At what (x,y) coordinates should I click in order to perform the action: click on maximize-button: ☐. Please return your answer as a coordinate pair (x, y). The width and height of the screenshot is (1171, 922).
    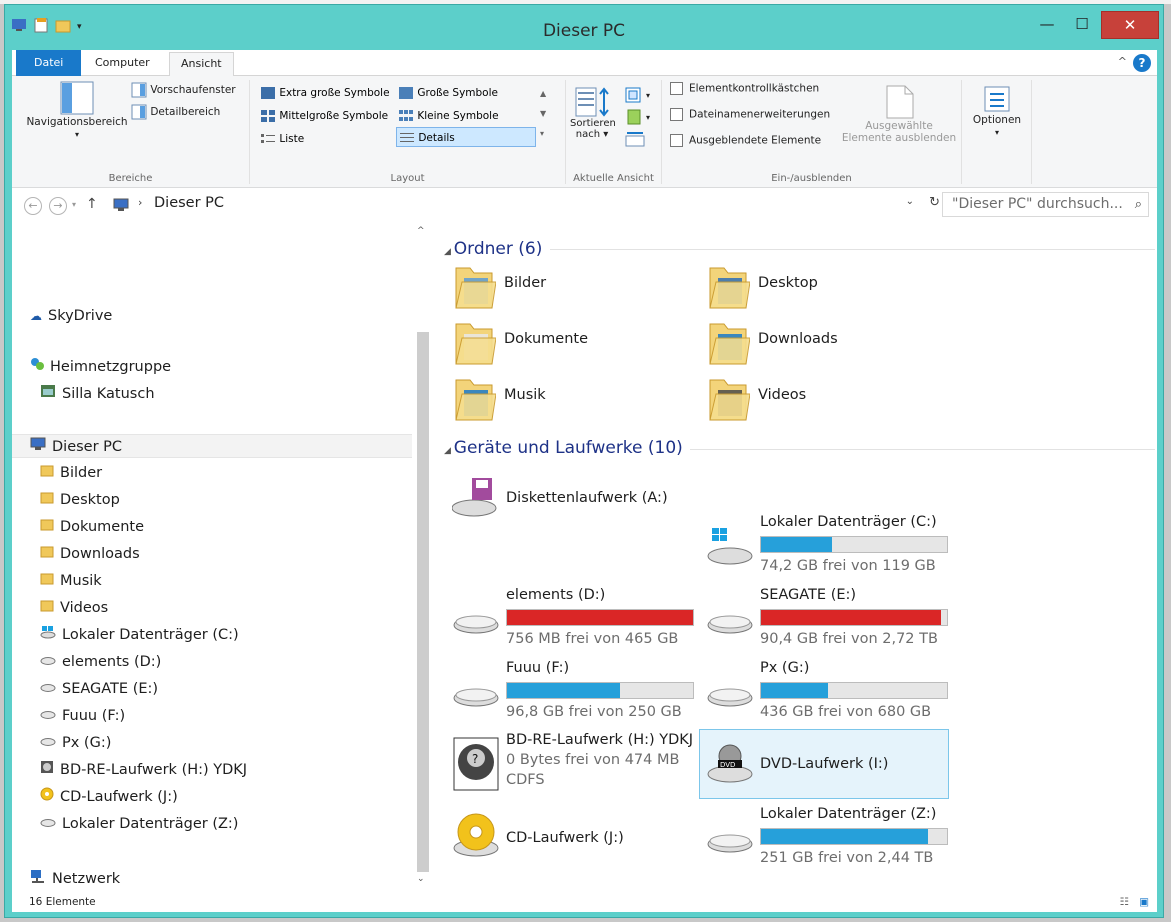
    Looking at the image, I should click on (1082, 25).